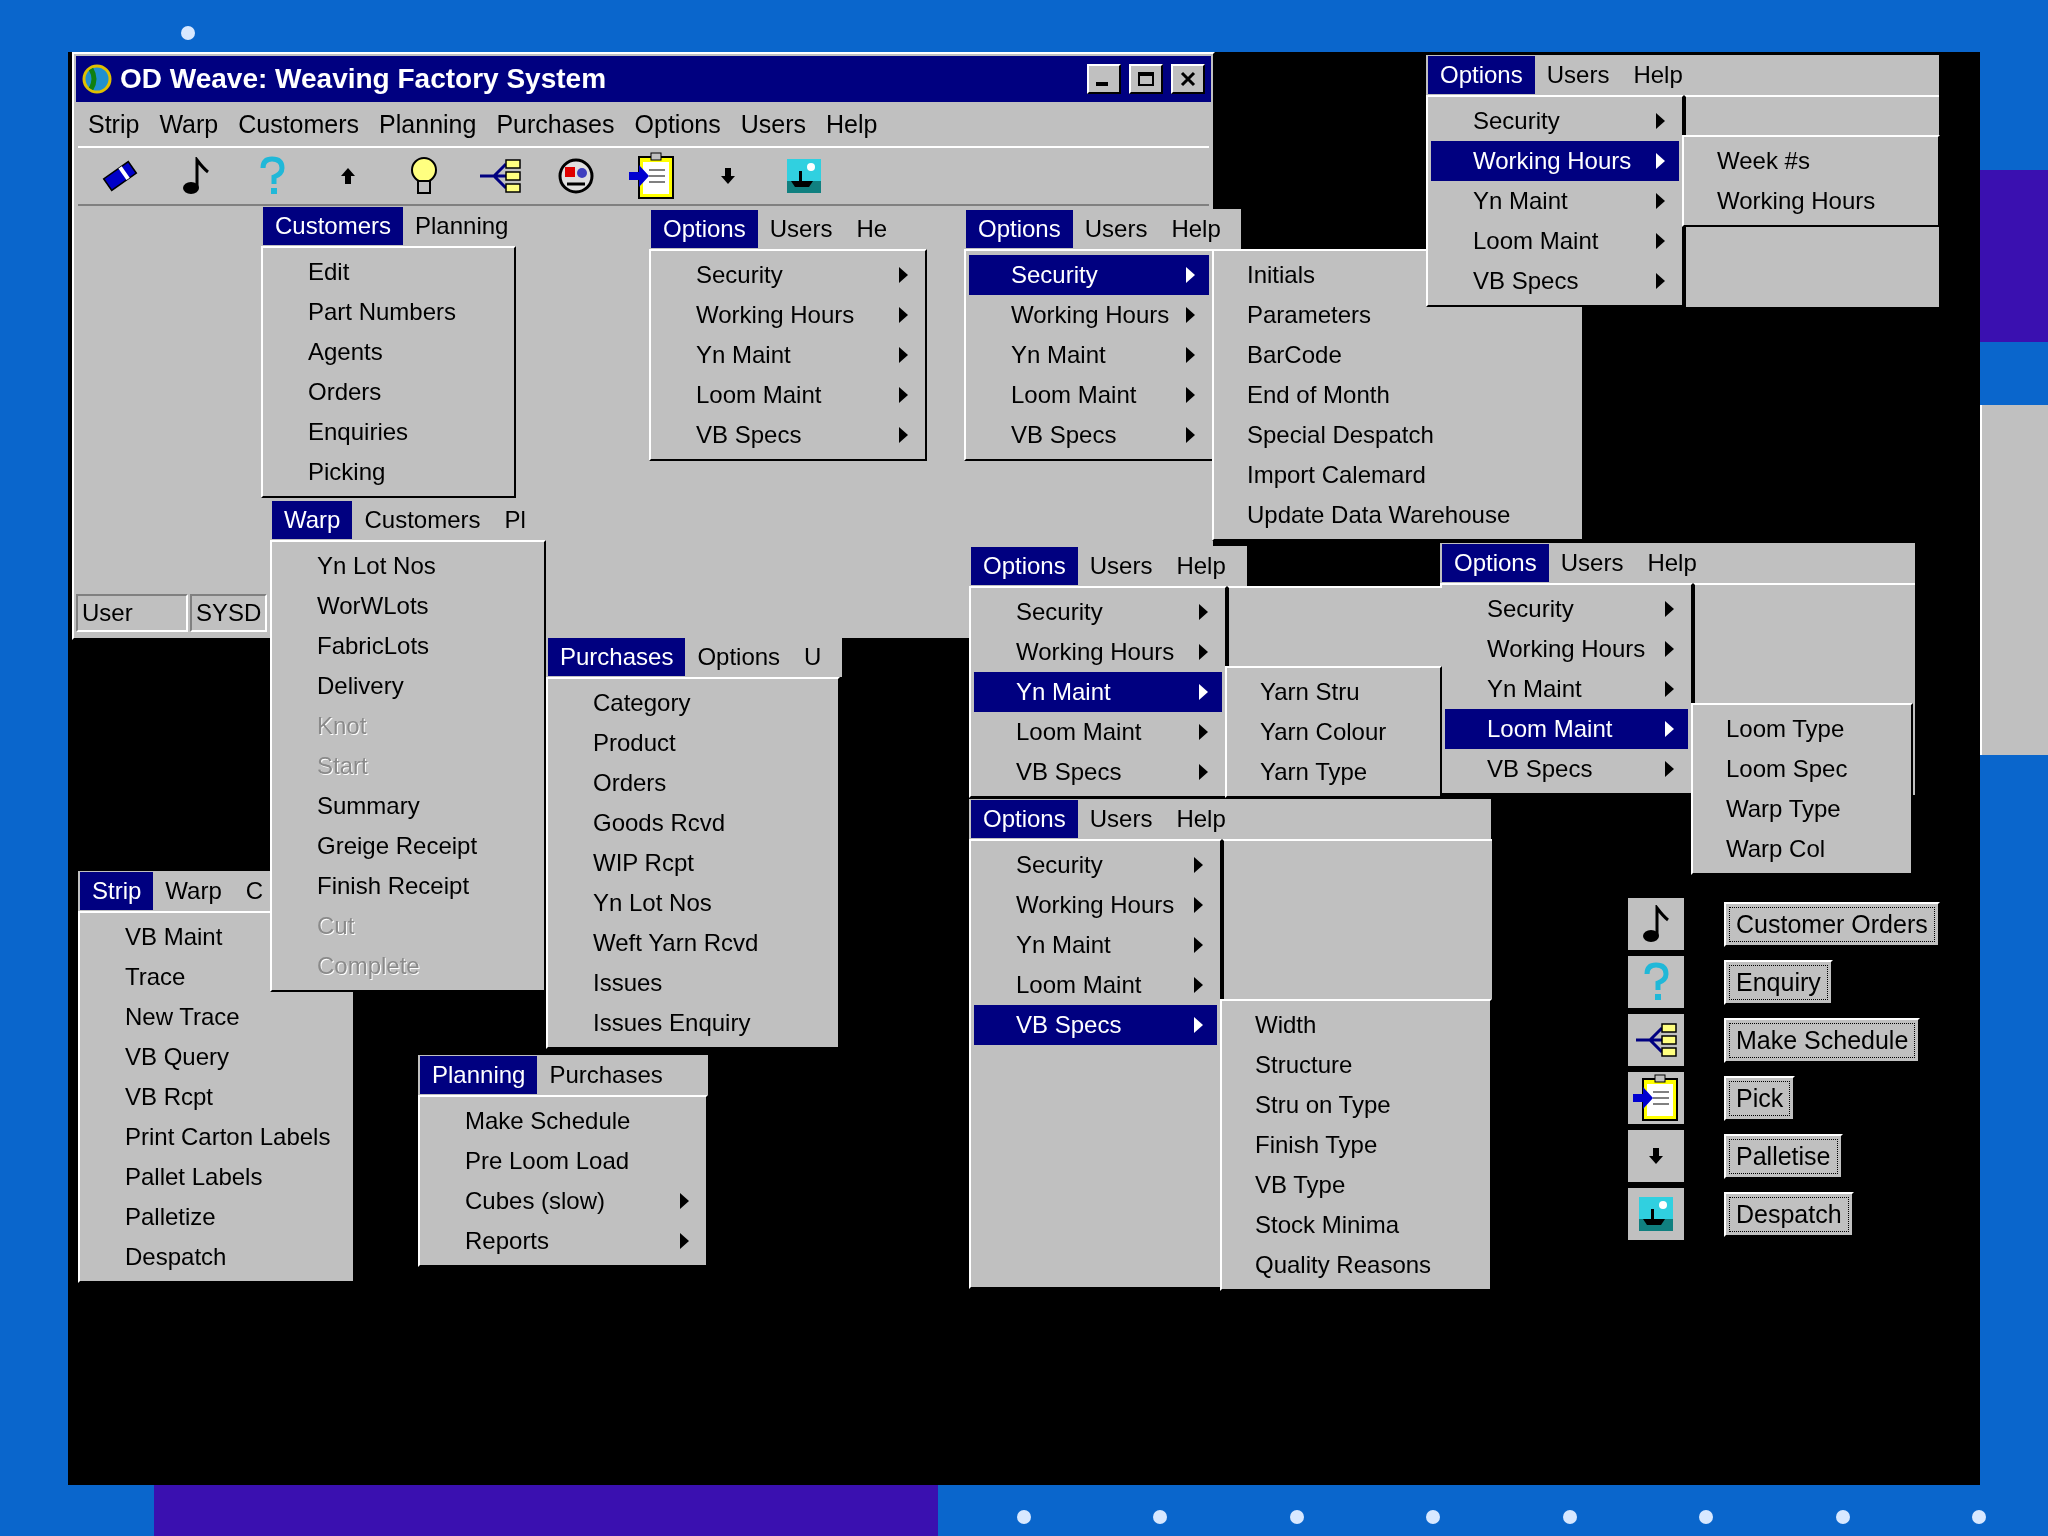 This screenshot has width=2048, height=1536. What do you see at coordinates (500, 176) in the screenshot?
I see `hierarchy-icon` at bounding box center [500, 176].